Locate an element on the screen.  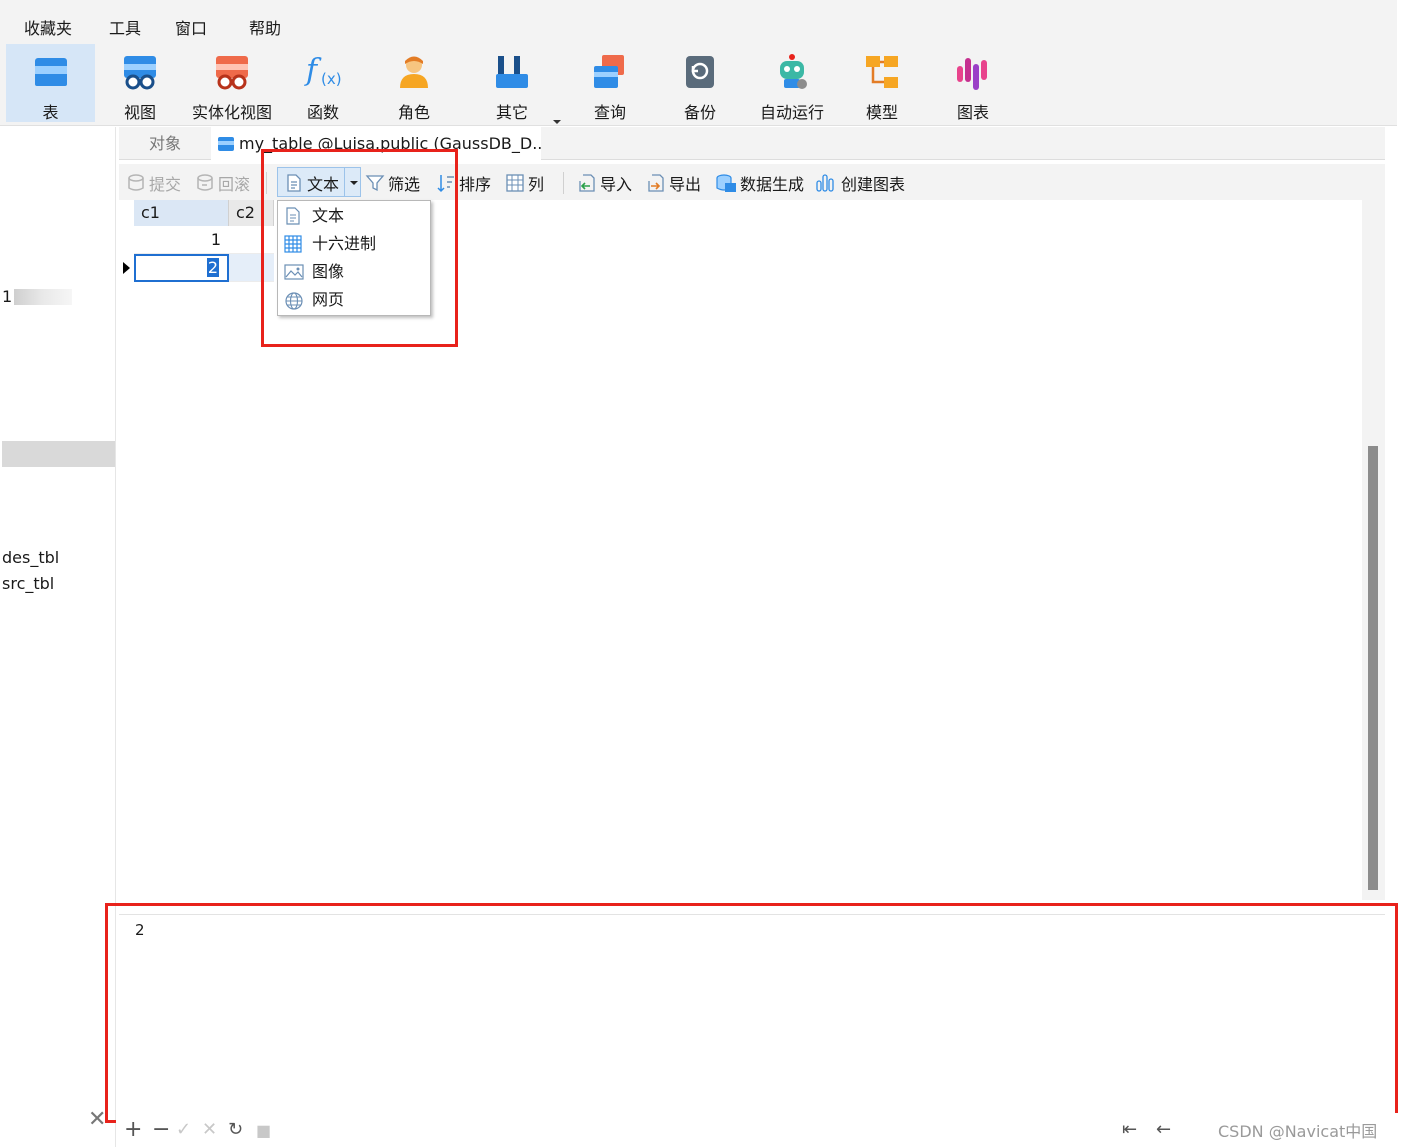
cell-r1-c1: 1 is located at coordinates (181, 240).